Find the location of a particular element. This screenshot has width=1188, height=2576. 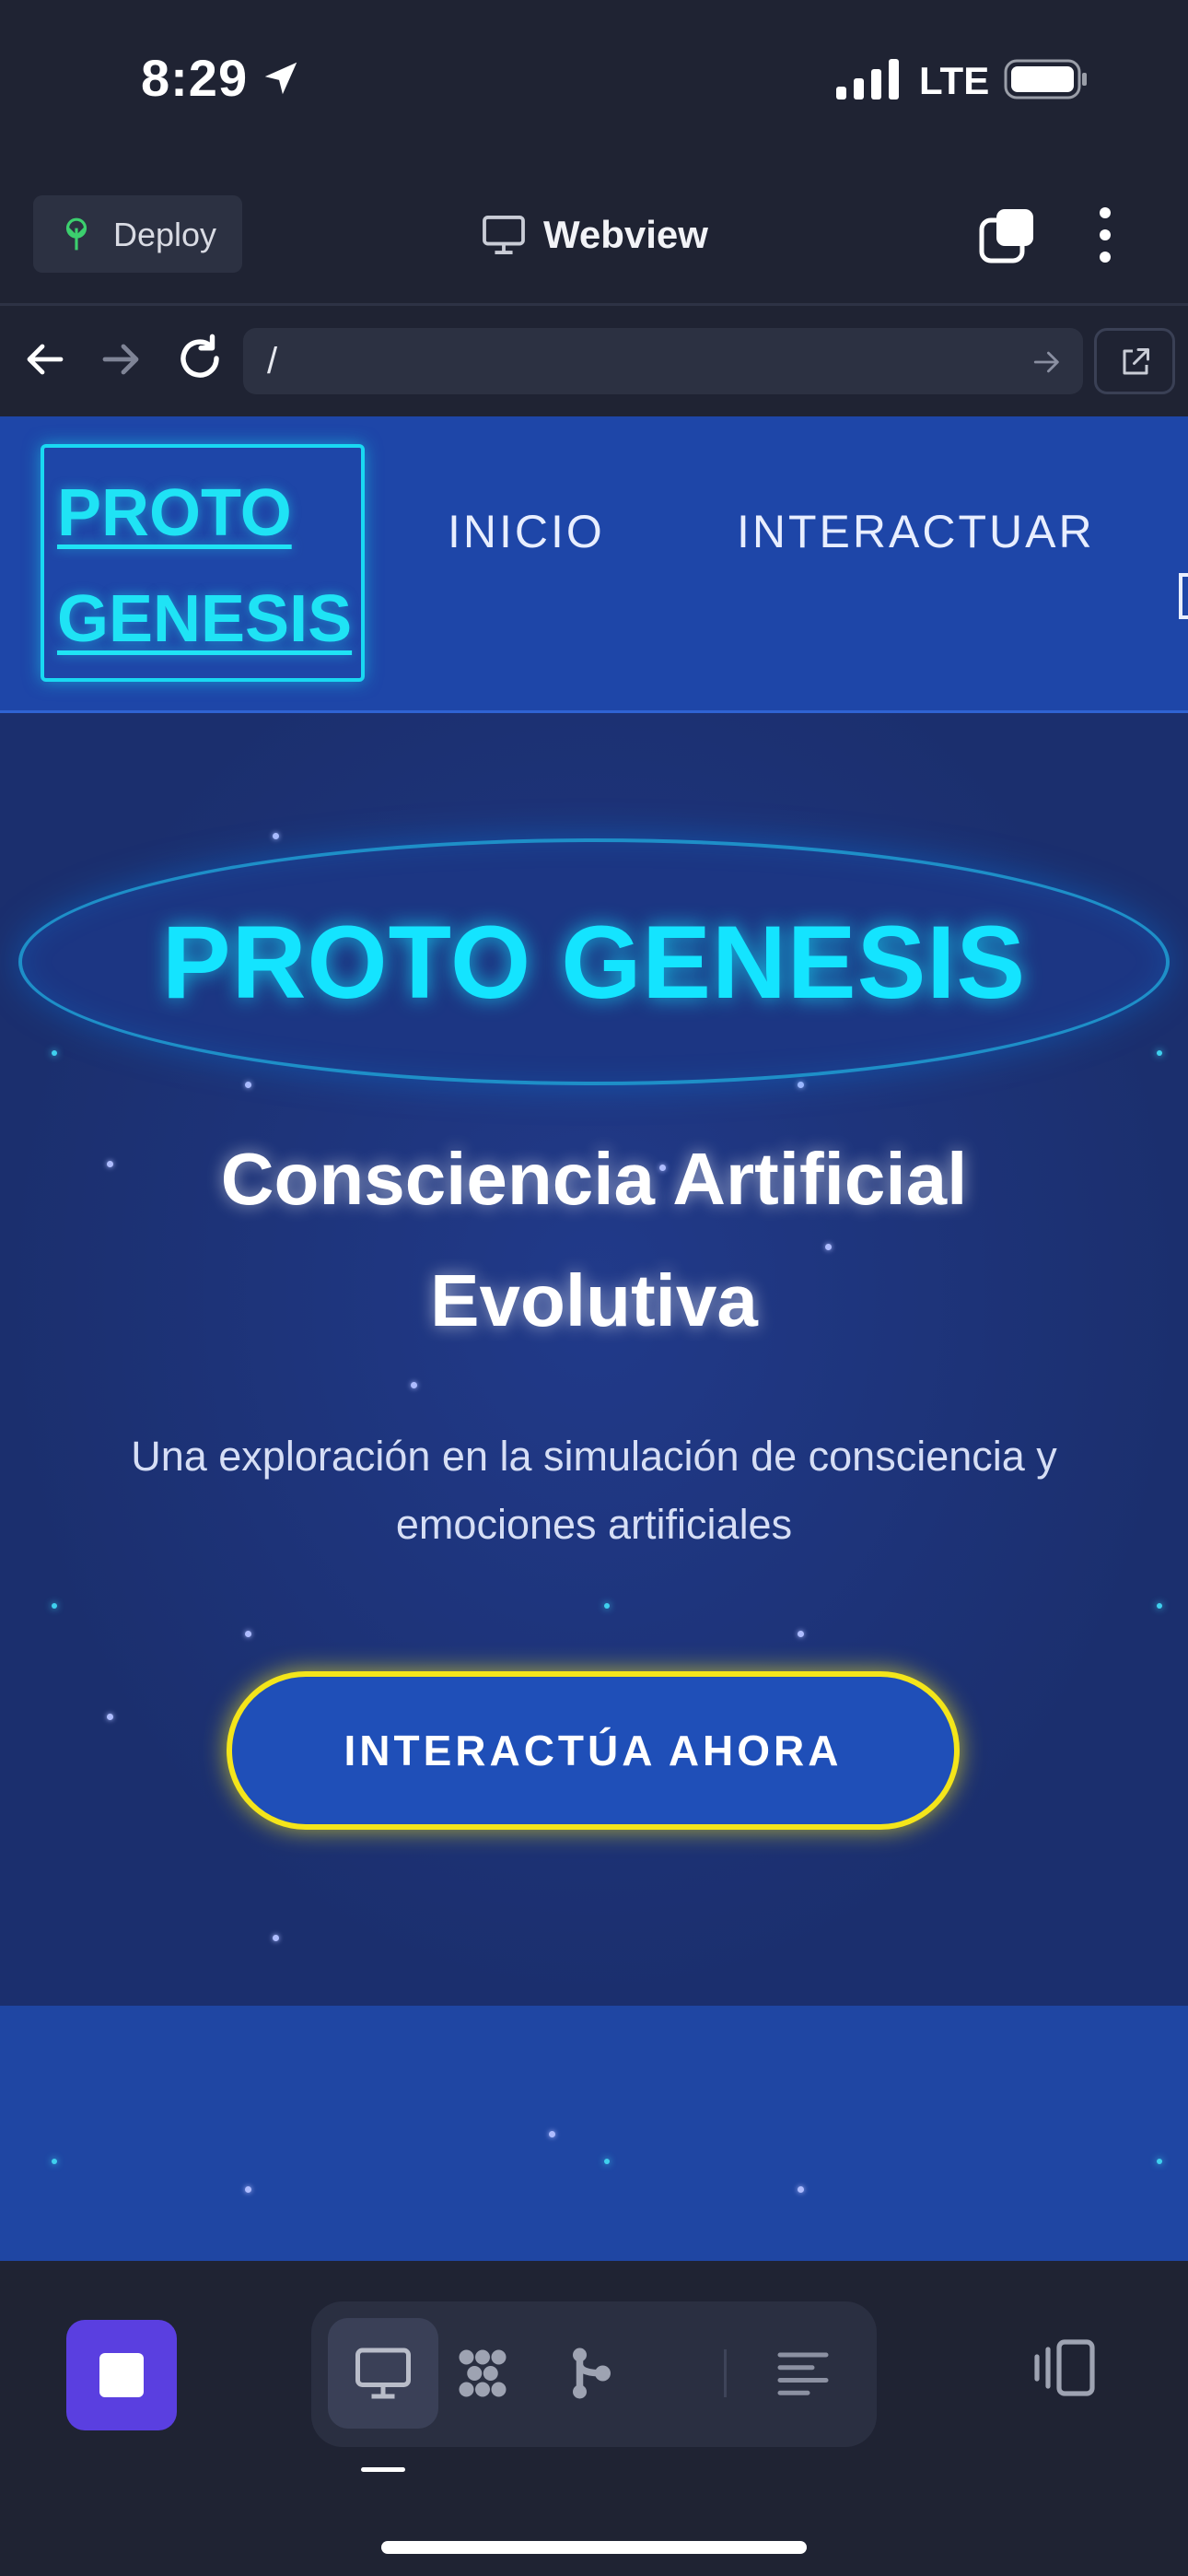

location-arrow-icon is located at coordinates (280, 78).